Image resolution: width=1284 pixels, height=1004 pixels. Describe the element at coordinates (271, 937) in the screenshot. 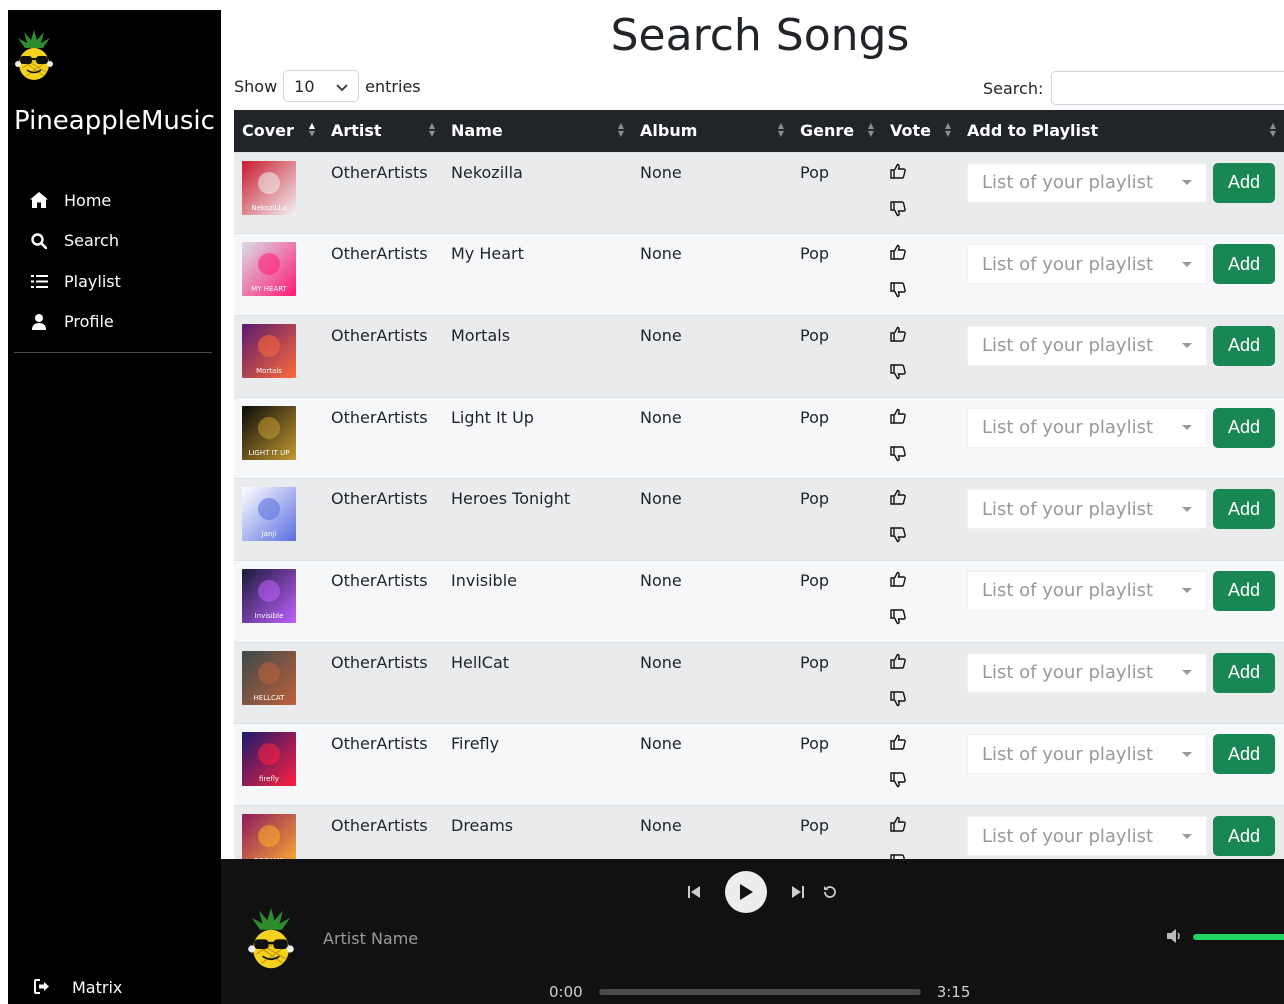

I see `pineapple-logo-icon` at that location.